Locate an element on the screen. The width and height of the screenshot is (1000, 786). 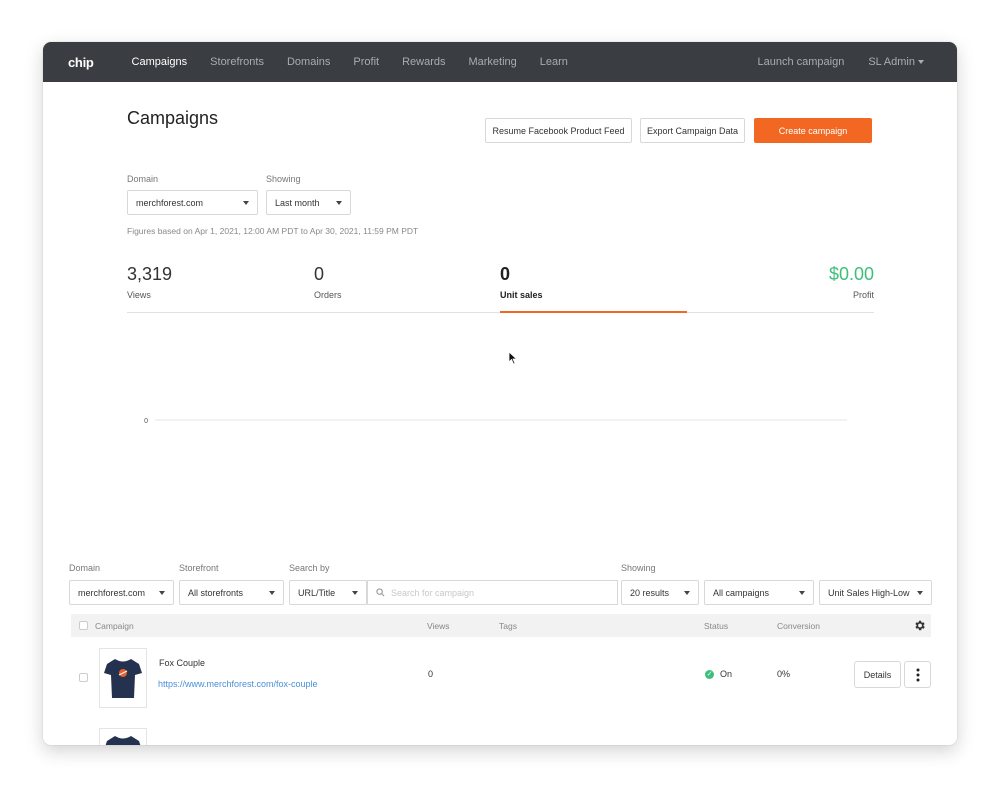
domain-select: merchforest.com is located at coordinates (192, 202).